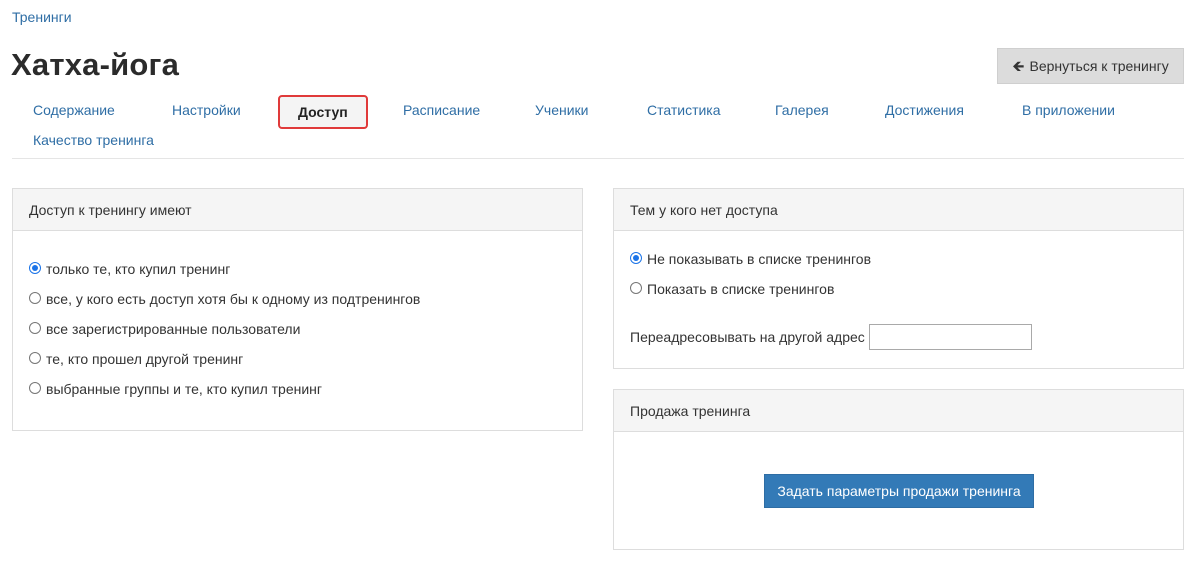 This screenshot has width=1199, height=570. I want to click on set-sale-params-button: Задать параметры продажи тренинга, so click(899, 491).